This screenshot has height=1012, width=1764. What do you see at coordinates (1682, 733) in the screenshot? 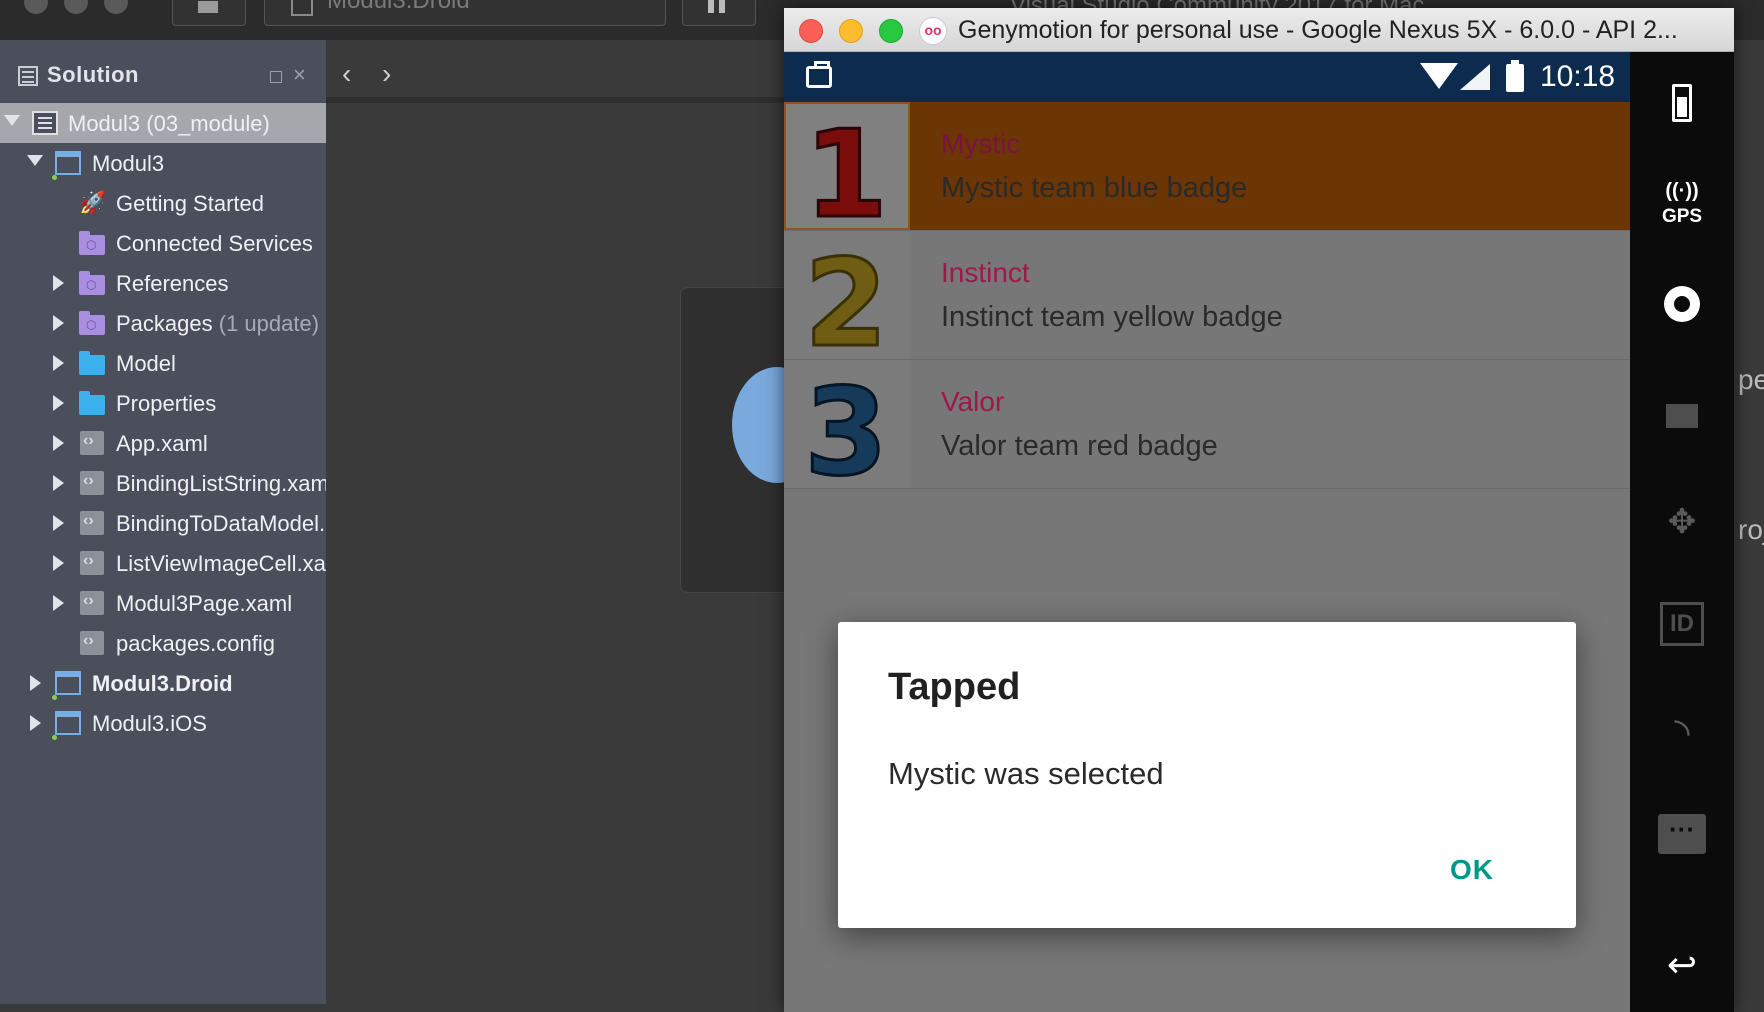
I see `rss-signal-icon: ◝` at bounding box center [1682, 733].